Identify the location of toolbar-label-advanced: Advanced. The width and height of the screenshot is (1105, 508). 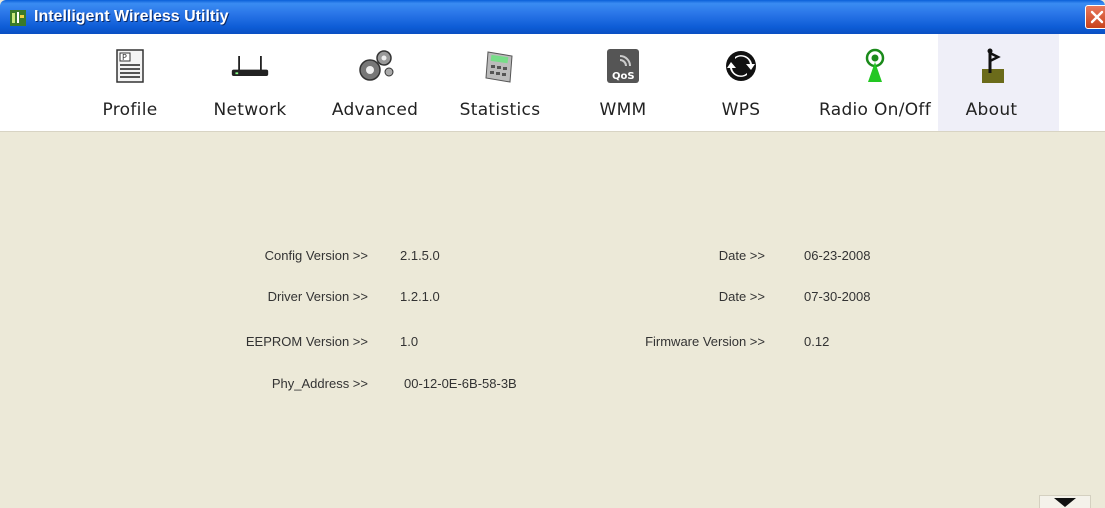
(375, 110).